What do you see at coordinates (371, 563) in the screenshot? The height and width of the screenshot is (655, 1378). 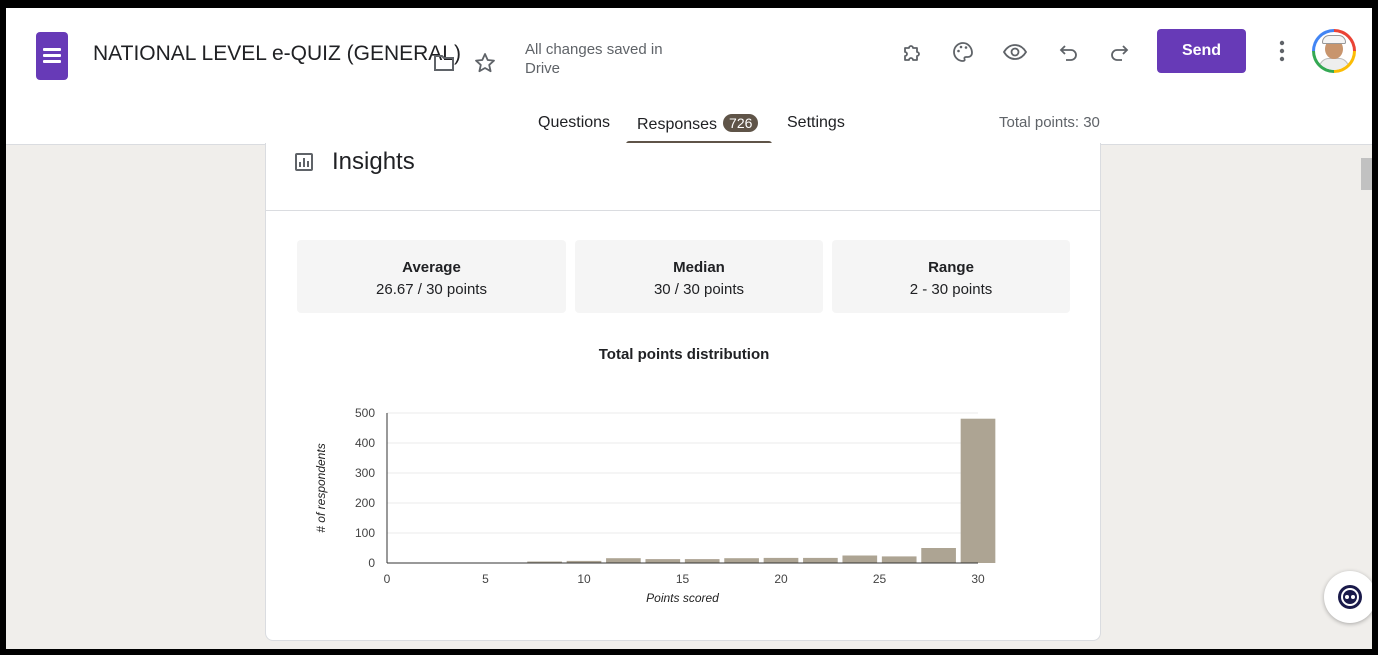 I see `y-tick-label: 0` at bounding box center [371, 563].